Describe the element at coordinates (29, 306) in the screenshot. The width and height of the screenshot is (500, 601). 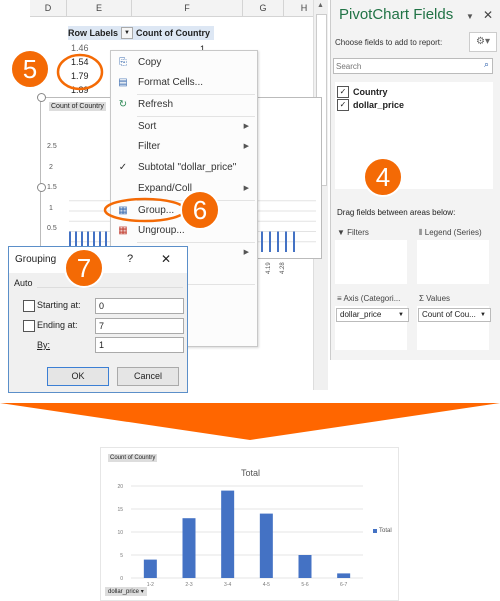
I see `starting-at-checkbox` at that location.